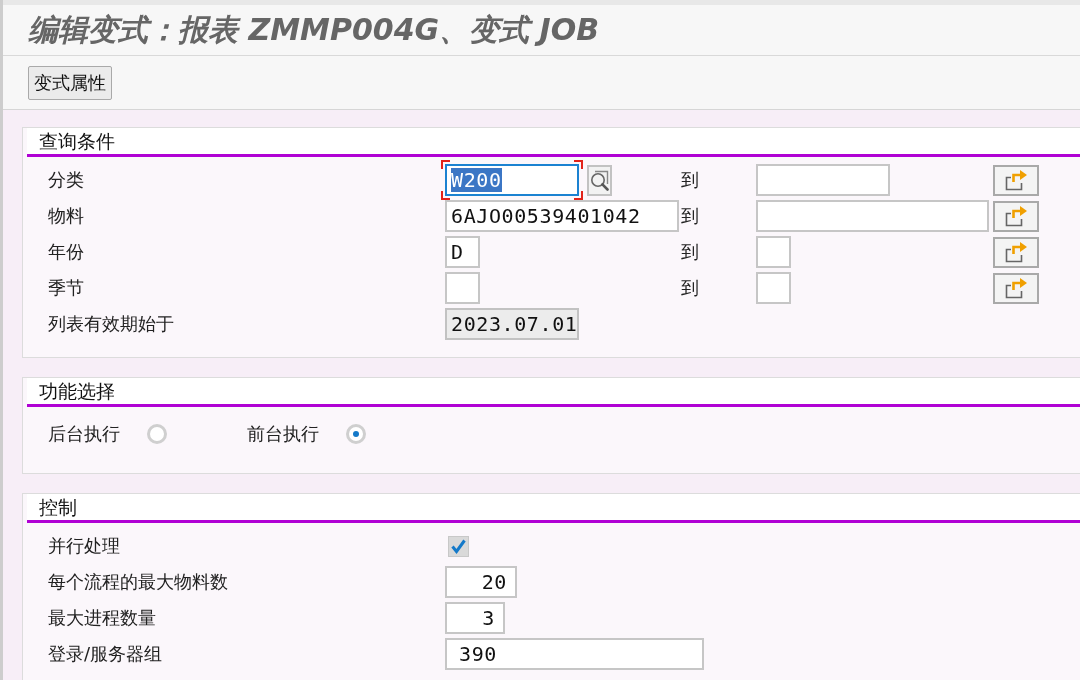  I want to click on variant-attributes-button: 变式属性, so click(70, 82).